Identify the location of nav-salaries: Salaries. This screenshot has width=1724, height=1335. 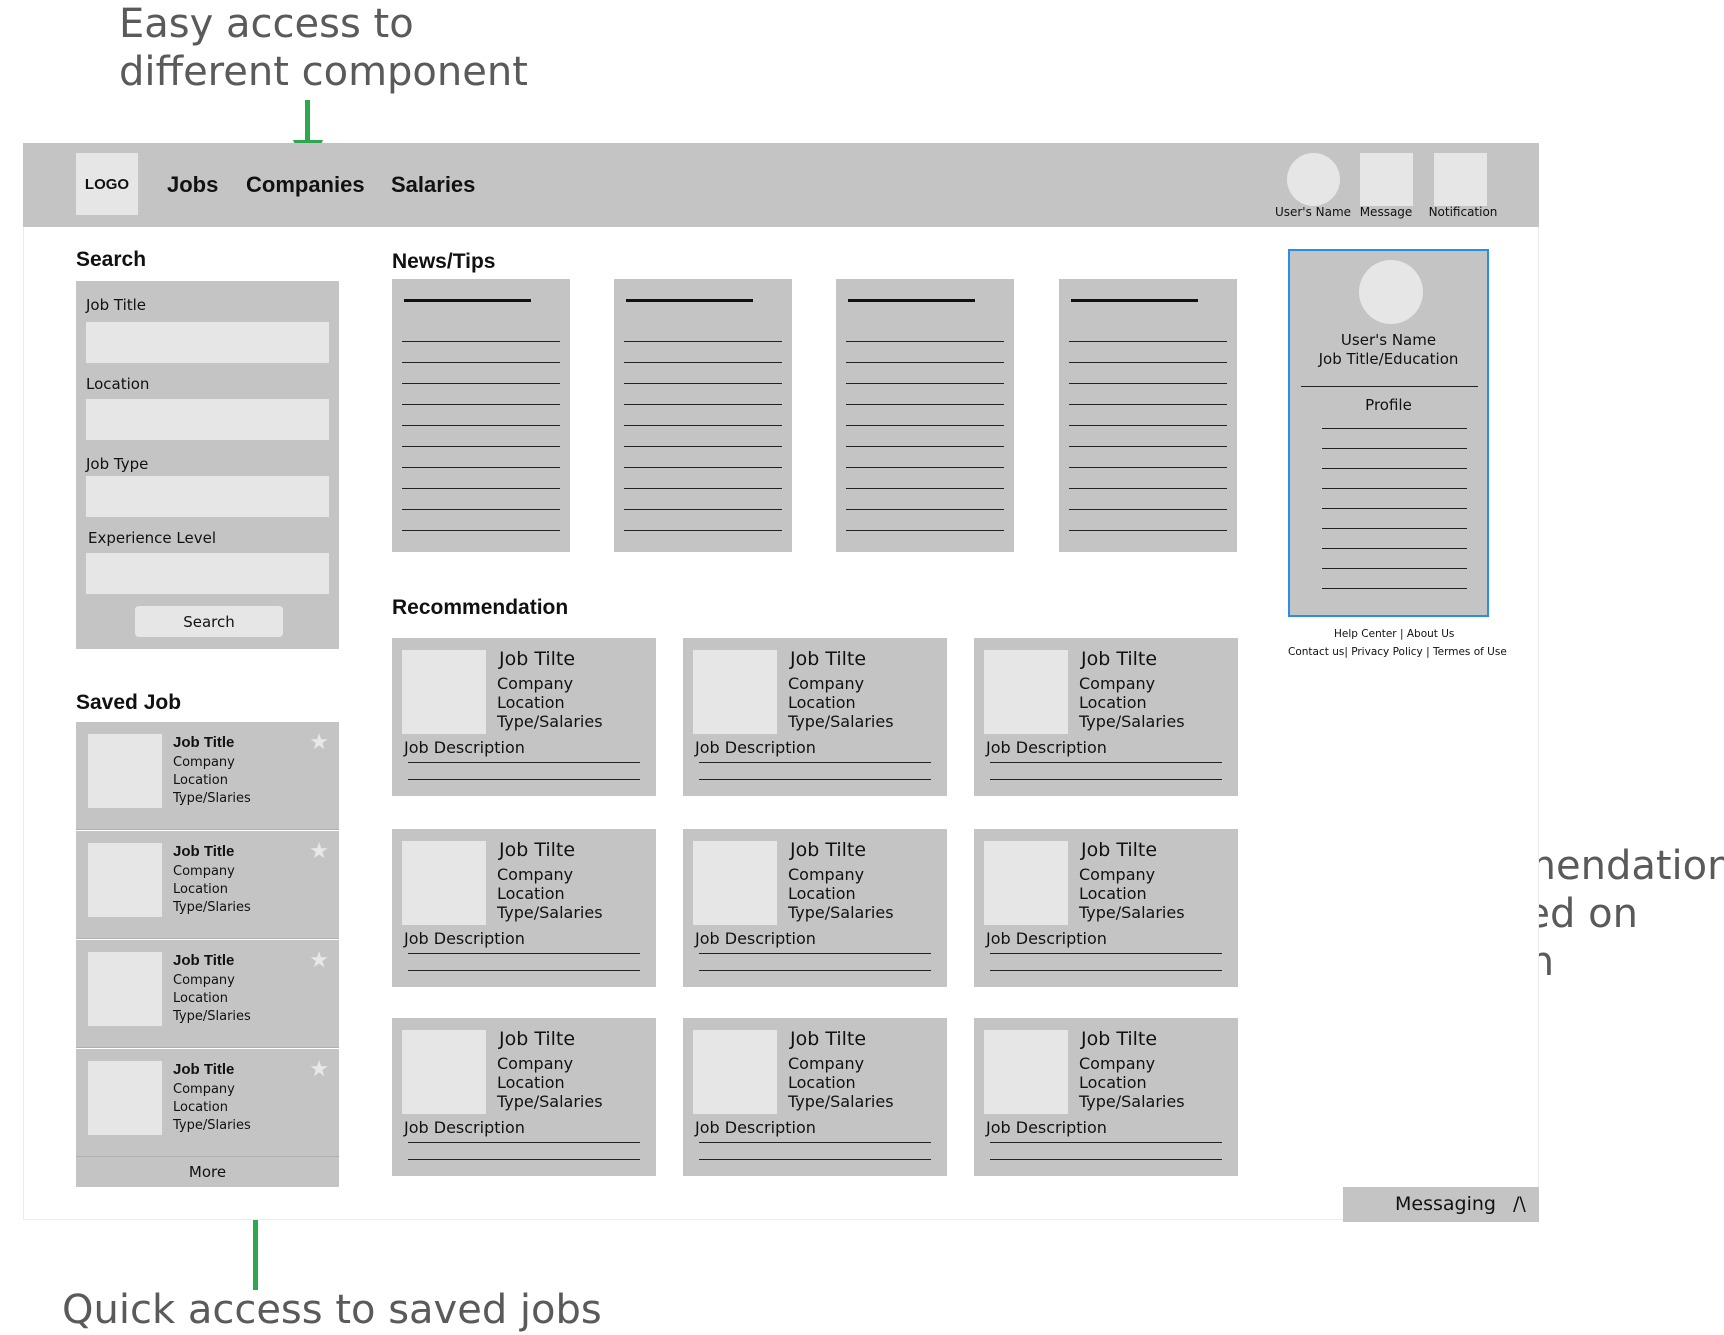
(433, 185).